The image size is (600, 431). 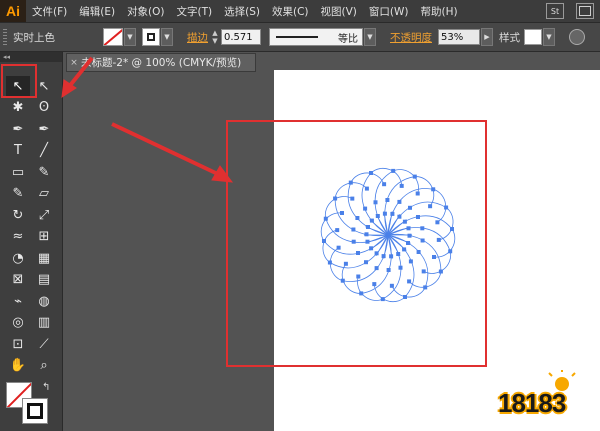 I want to click on artboard-tool-icon: ⊡, so click(x=18, y=344).